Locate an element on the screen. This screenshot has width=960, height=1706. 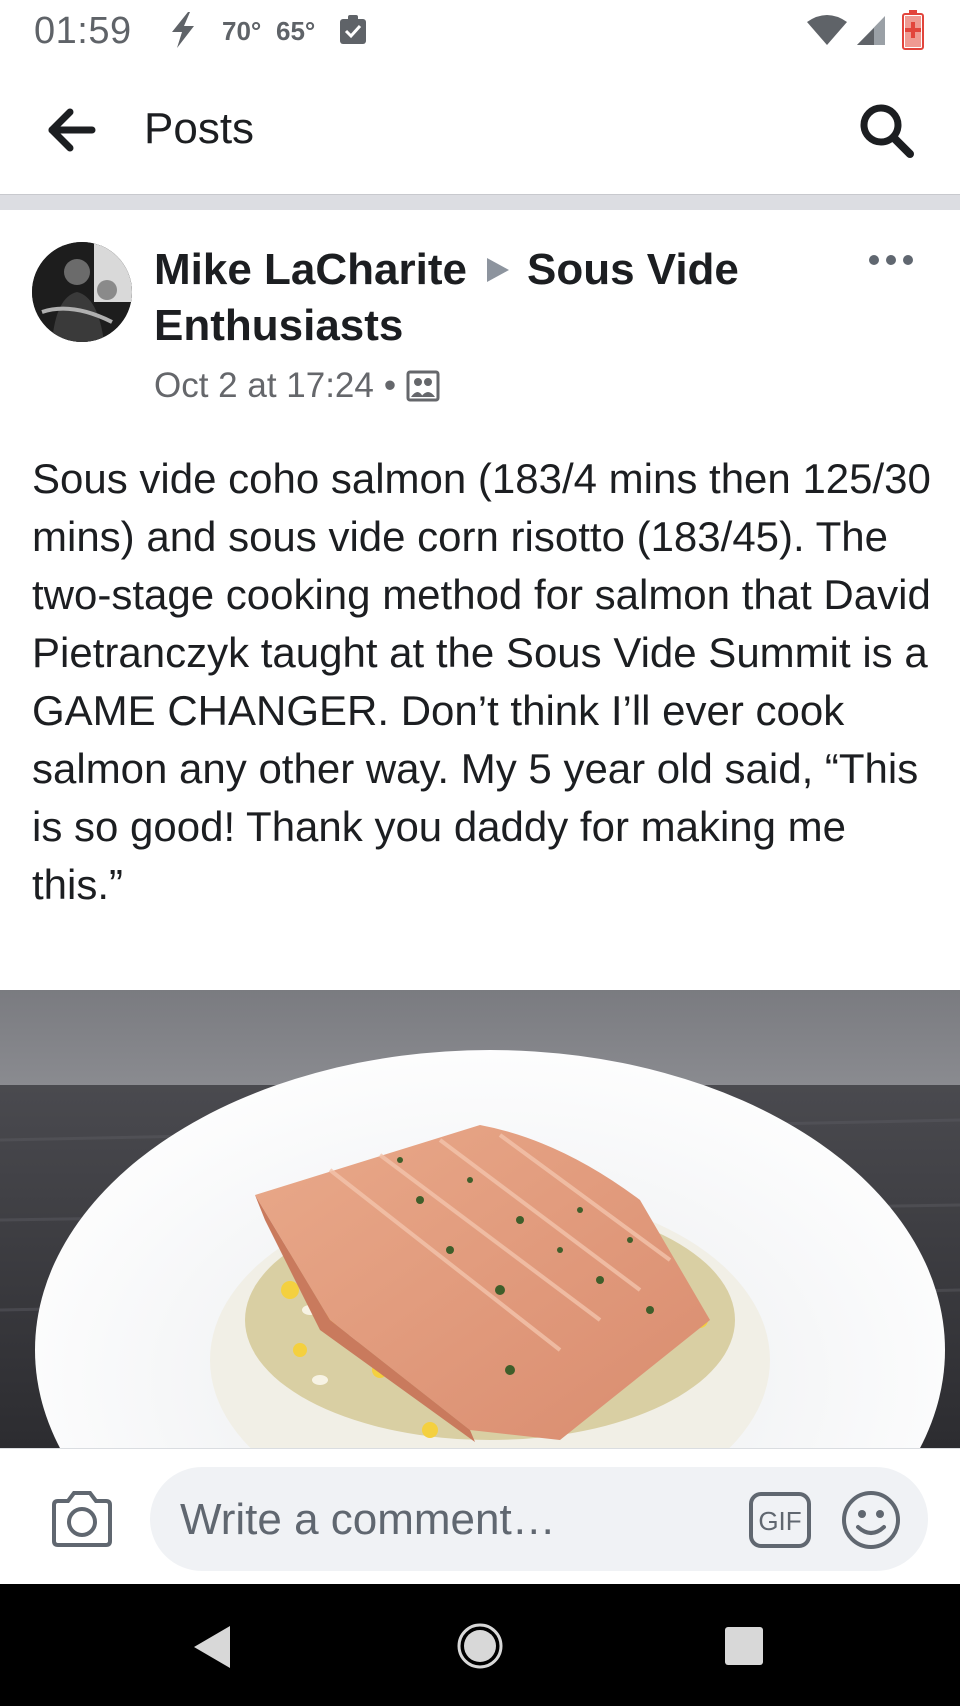
gif-button: GIF is located at coordinates (780, 1520).